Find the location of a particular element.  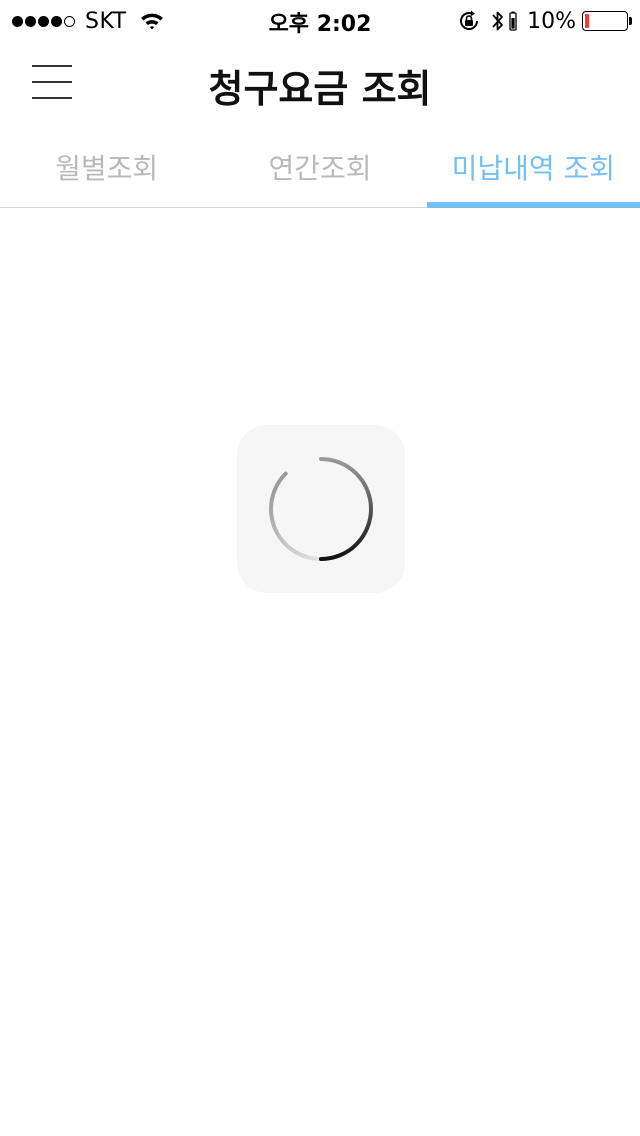

tab-bar: 월별조회 연간조회 미납내역 조회 is located at coordinates (320, 167).